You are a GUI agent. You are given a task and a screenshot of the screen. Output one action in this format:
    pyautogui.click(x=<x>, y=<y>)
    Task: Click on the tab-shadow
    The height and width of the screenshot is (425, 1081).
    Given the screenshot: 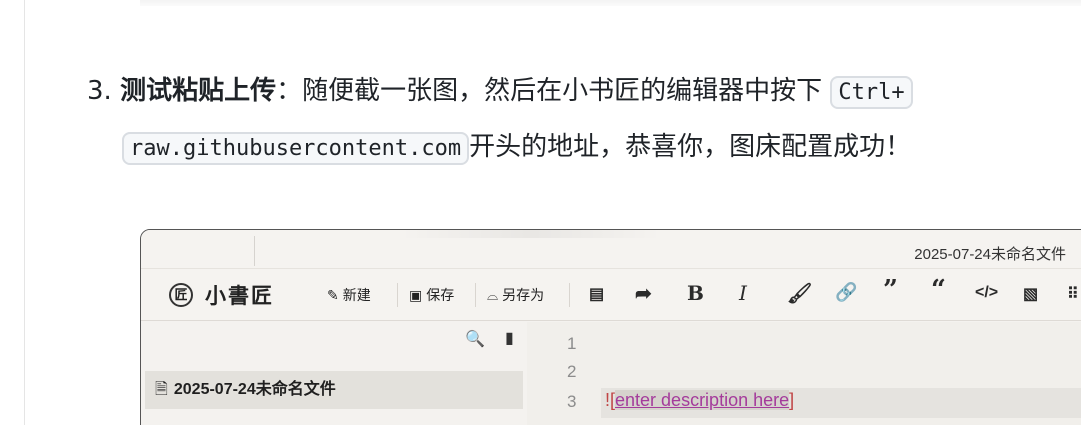 What is the action you would take?
    pyautogui.click(x=531, y=234)
    